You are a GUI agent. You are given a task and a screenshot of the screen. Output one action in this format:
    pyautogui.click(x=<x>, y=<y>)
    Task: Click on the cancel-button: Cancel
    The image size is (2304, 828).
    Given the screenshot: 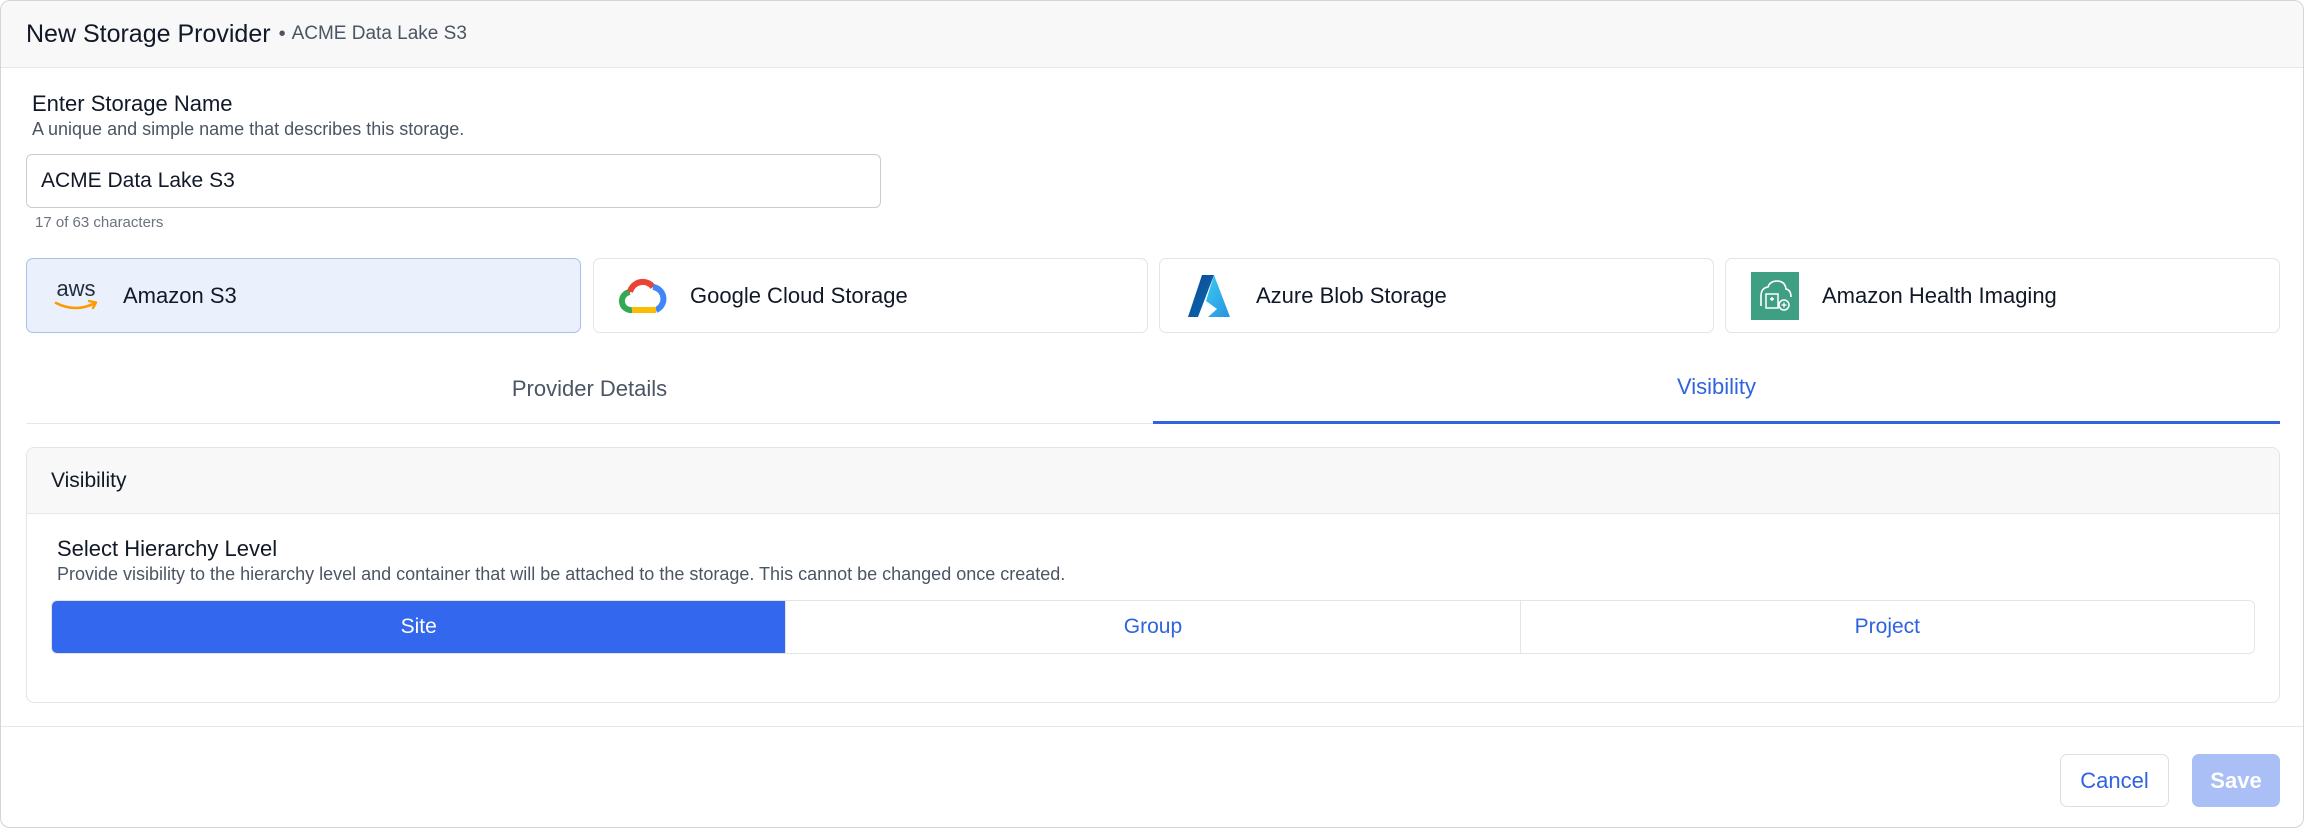 What is the action you would take?
    pyautogui.click(x=2114, y=780)
    